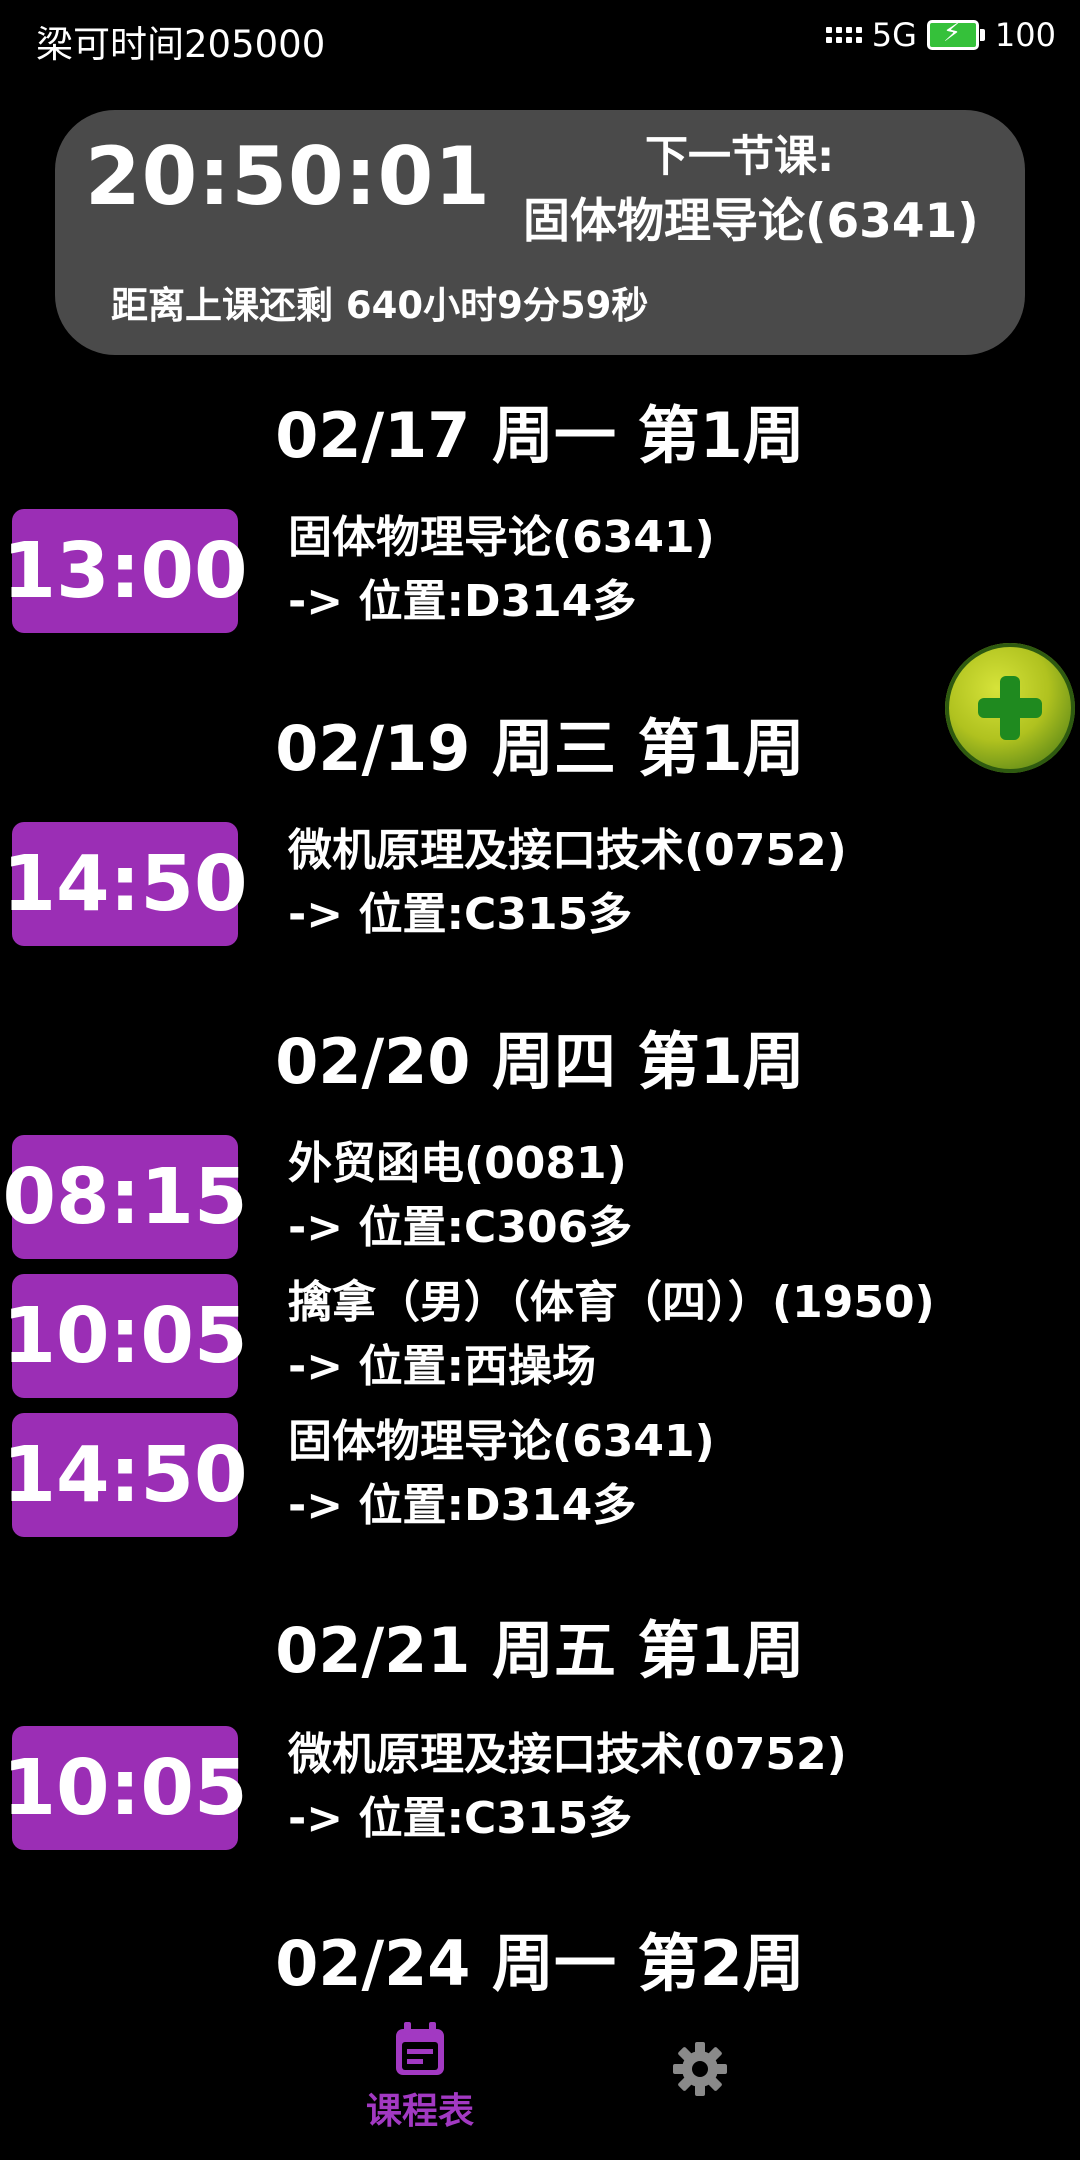 This screenshot has height=2160, width=1080. What do you see at coordinates (740, 157) in the screenshot?
I see `next-class-label: 下一节课:` at bounding box center [740, 157].